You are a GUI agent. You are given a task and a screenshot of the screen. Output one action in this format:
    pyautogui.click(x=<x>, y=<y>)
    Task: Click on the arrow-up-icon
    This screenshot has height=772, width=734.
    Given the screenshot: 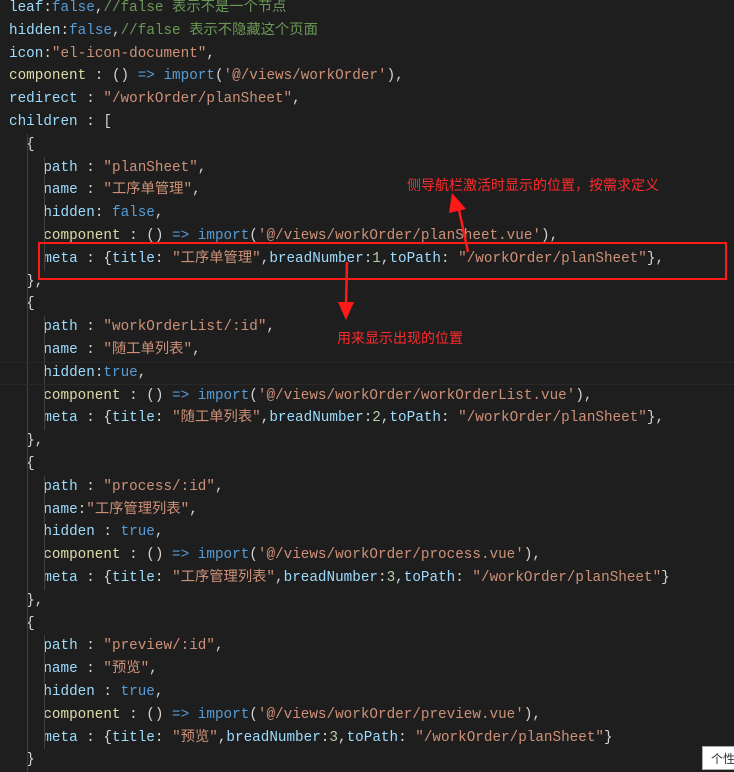 What is the action you would take?
    pyautogui.click(x=459, y=223)
    